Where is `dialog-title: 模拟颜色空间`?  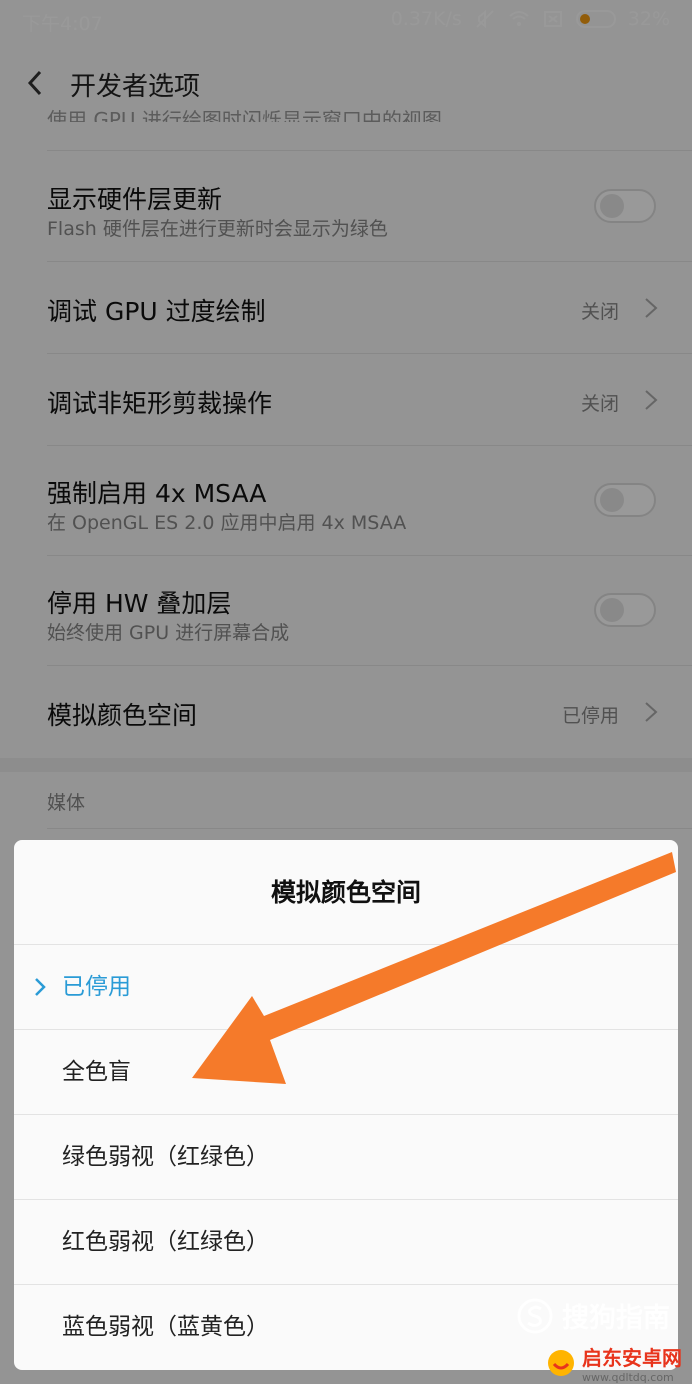 dialog-title: 模拟颜色空间 is located at coordinates (345, 892).